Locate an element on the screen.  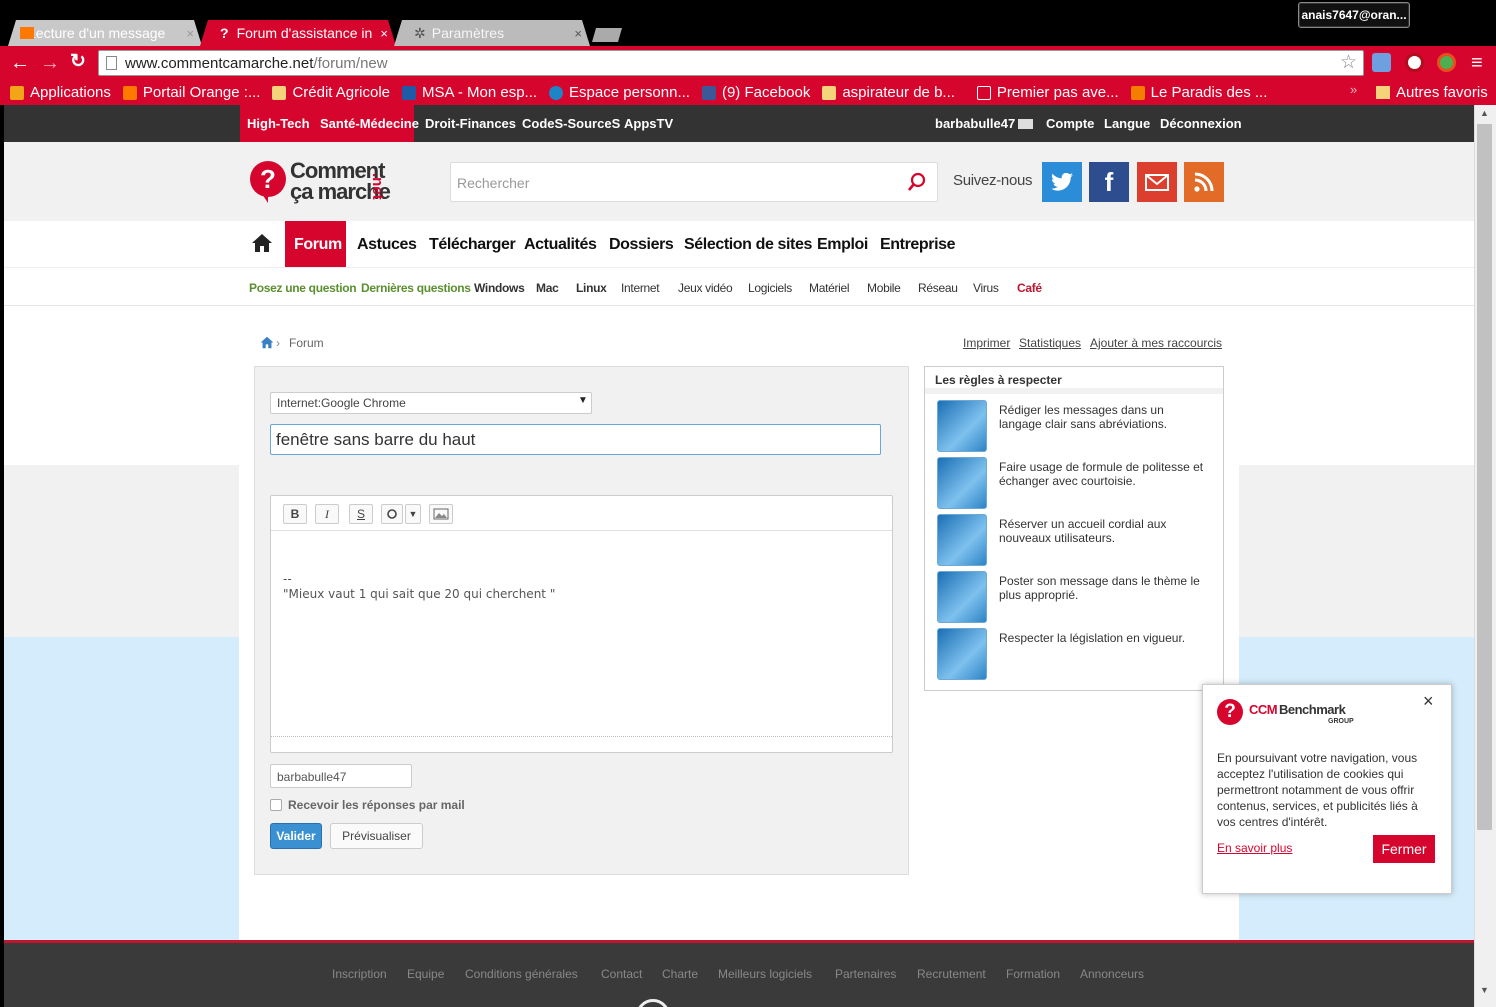
close-cookie-button: Fermer is located at coordinates (1404, 849).